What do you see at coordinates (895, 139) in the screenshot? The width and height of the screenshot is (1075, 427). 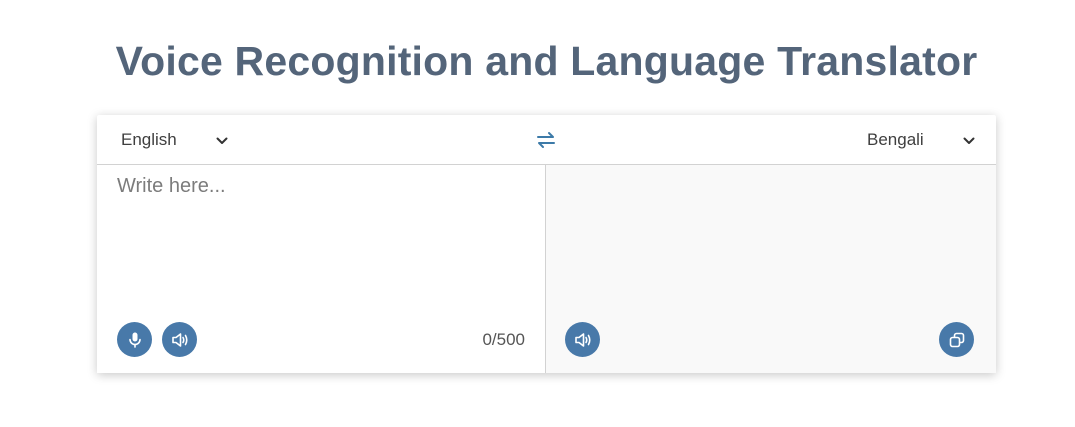 I see `target-language-label: Bengali` at bounding box center [895, 139].